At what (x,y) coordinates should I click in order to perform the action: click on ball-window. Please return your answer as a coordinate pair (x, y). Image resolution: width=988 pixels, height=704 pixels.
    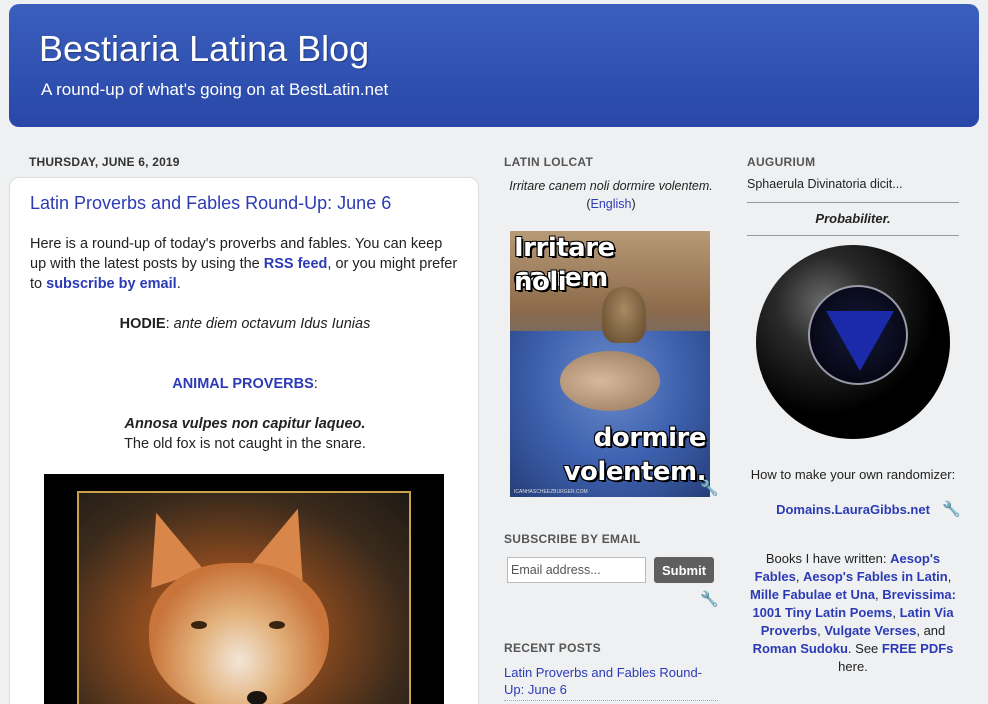
    Looking at the image, I should click on (858, 335).